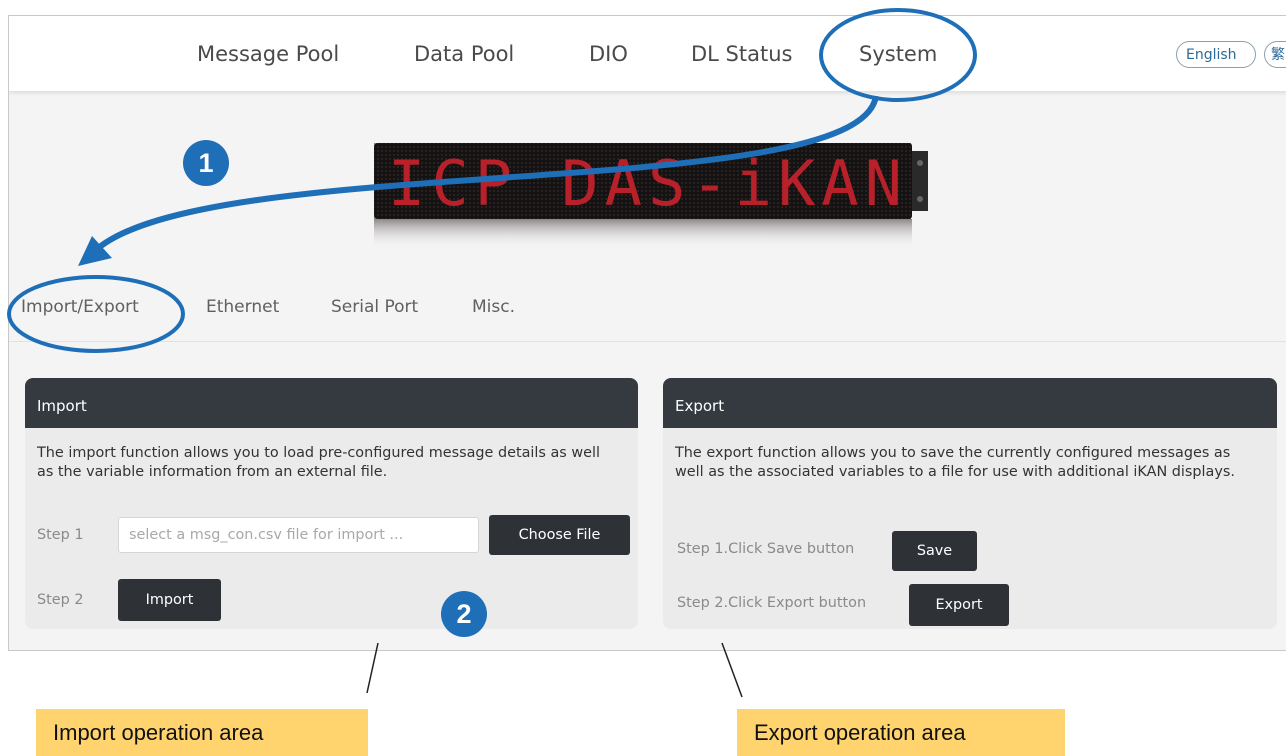  What do you see at coordinates (766, 549) in the screenshot?
I see `export-step1-label: Step 1.Click Save button` at bounding box center [766, 549].